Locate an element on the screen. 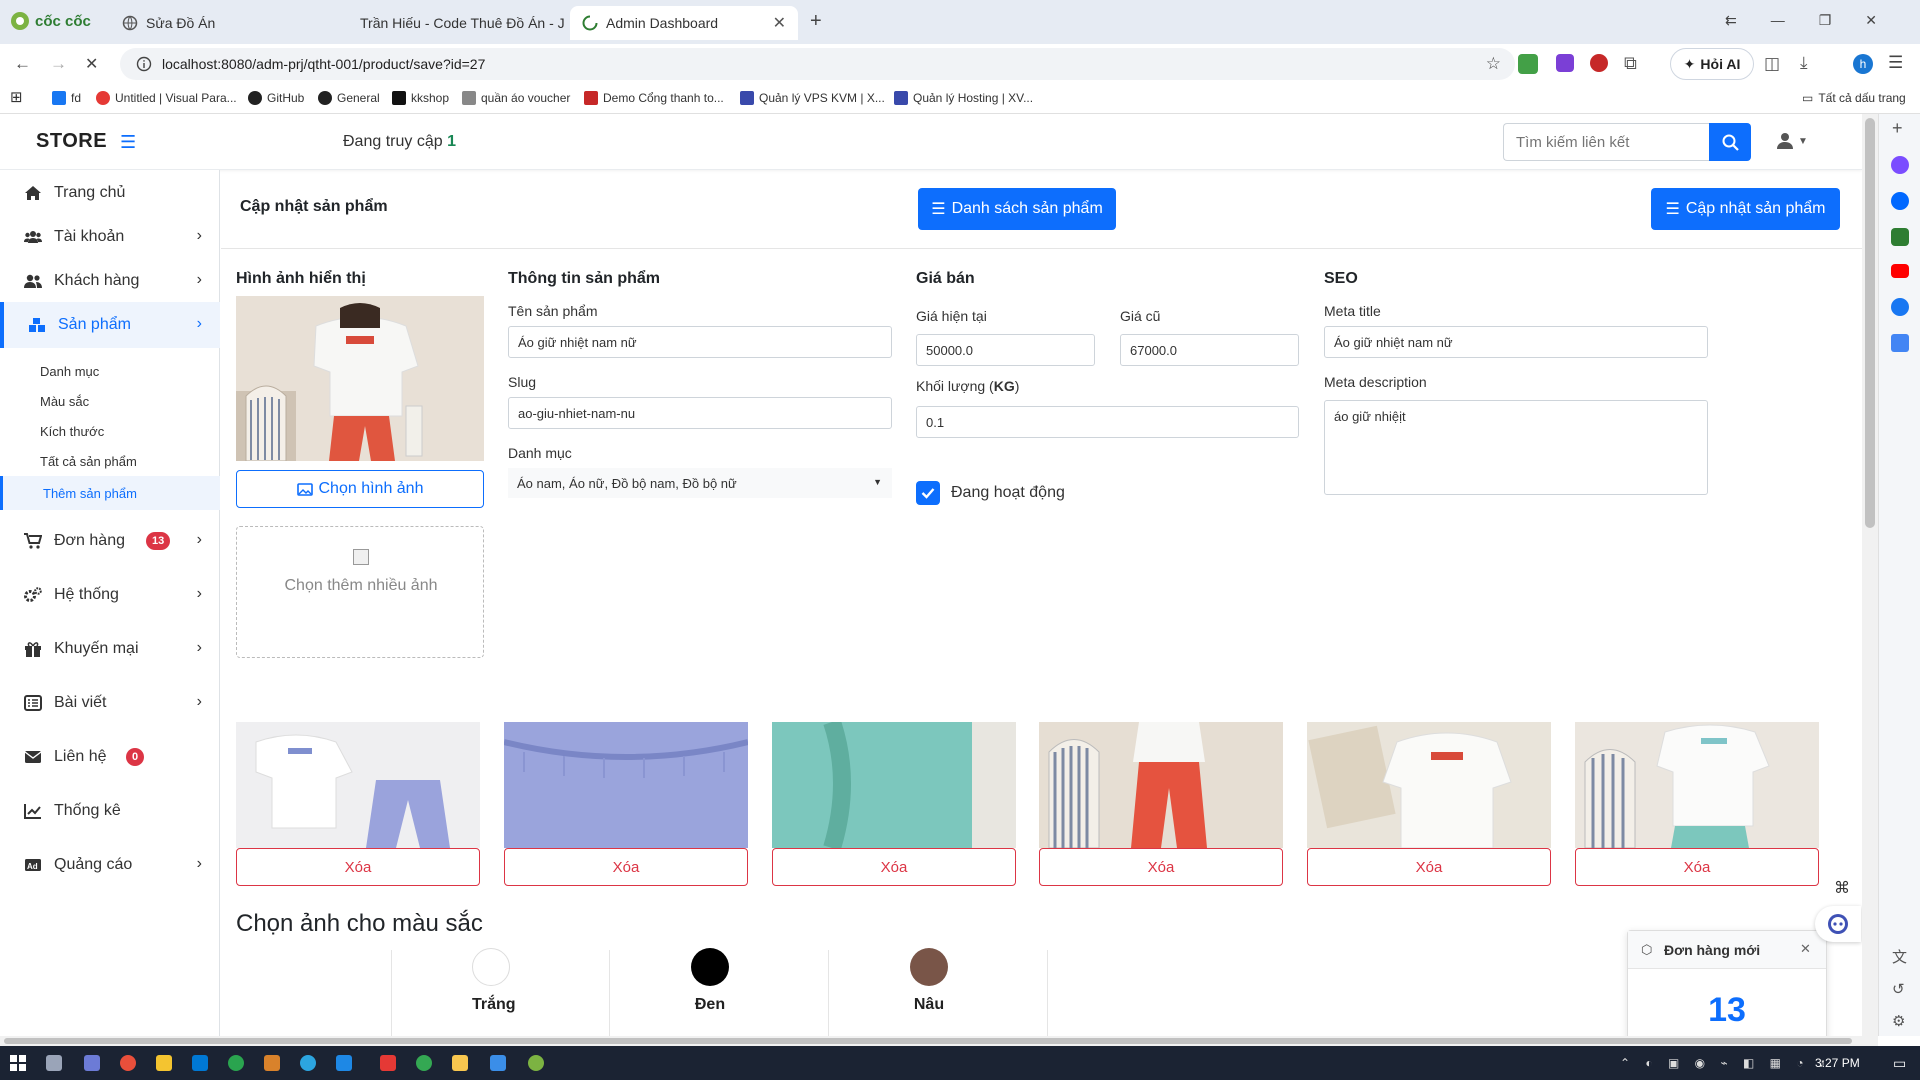 This screenshot has width=1920, height=1080. sidebar-item-ads: Ad Quảng cáo › is located at coordinates (110, 865).